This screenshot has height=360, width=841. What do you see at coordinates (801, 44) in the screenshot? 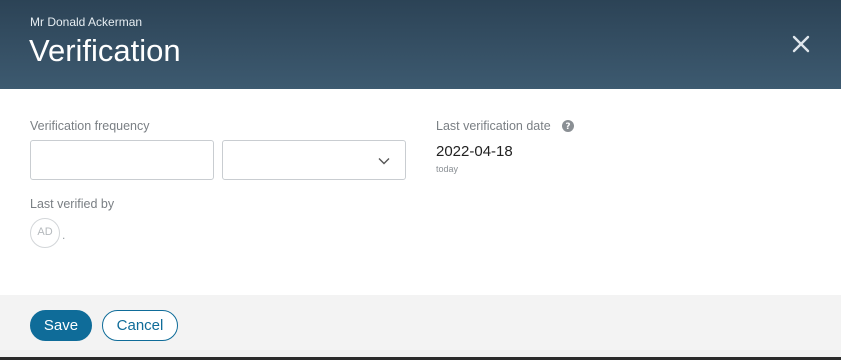
I see `close-icon` at bounding box center [801, 44].